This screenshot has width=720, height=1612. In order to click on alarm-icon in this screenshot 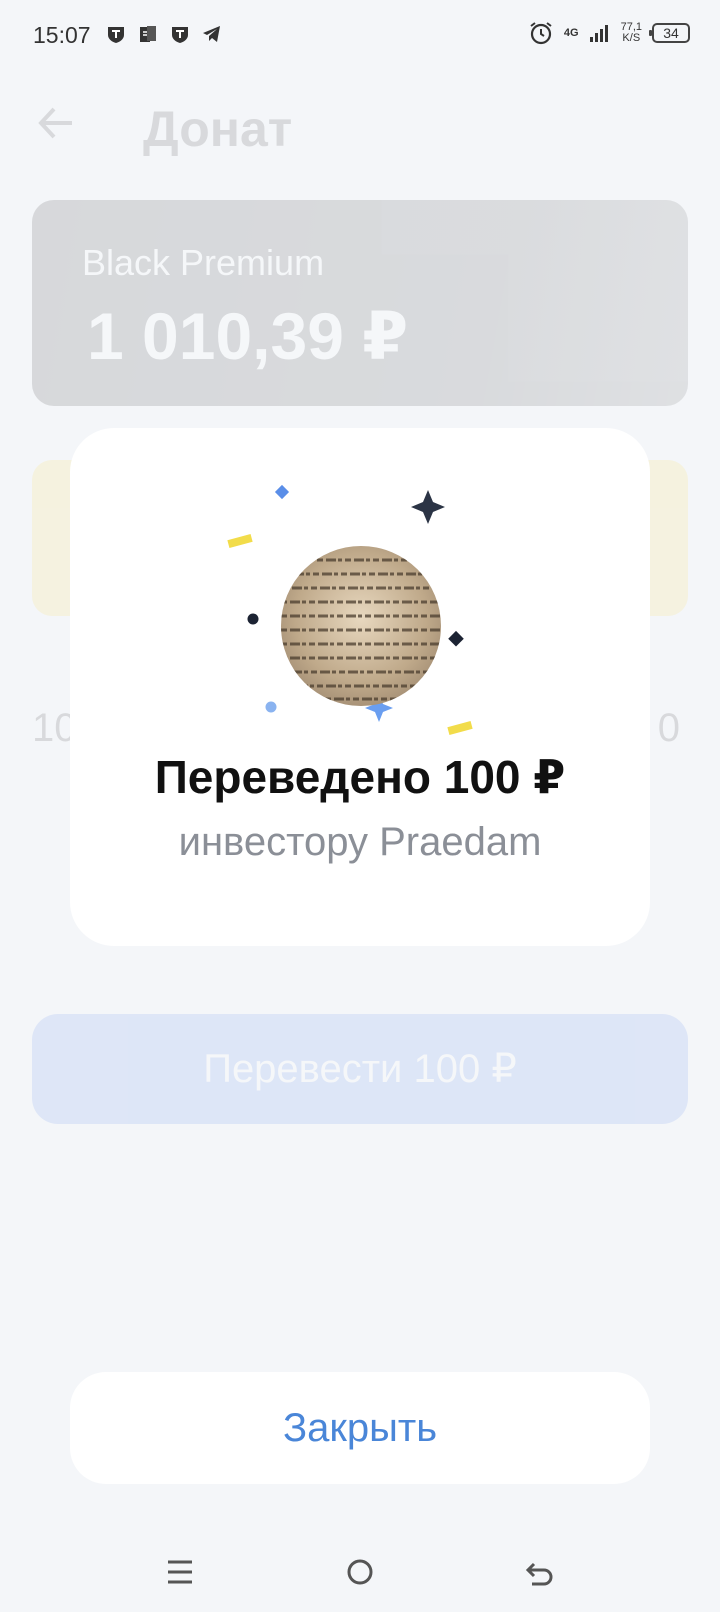, I will do `click(541, 33)`.